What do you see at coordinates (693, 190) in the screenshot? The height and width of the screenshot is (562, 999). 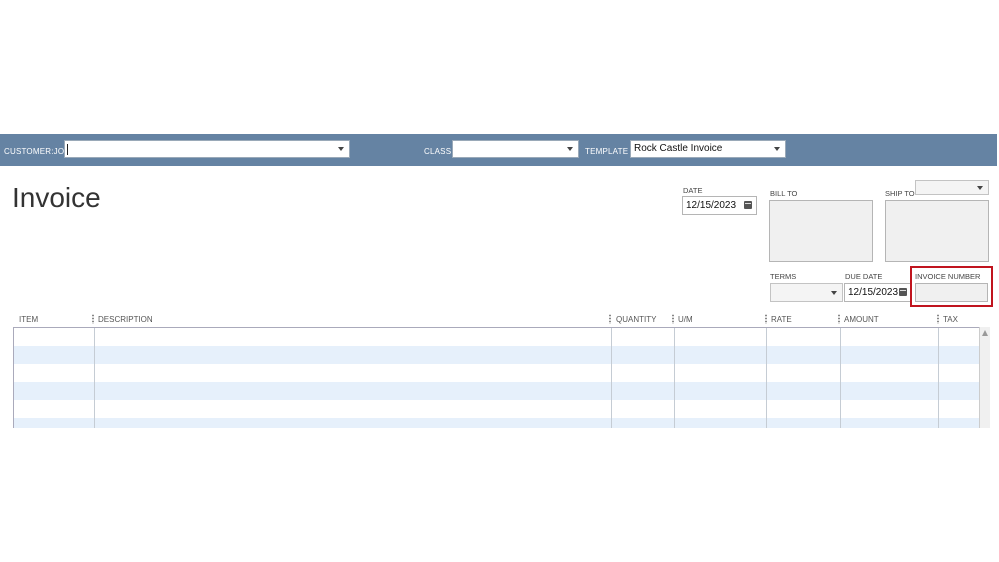 I see `date-label: DATE` at bounding box center [693, 190].